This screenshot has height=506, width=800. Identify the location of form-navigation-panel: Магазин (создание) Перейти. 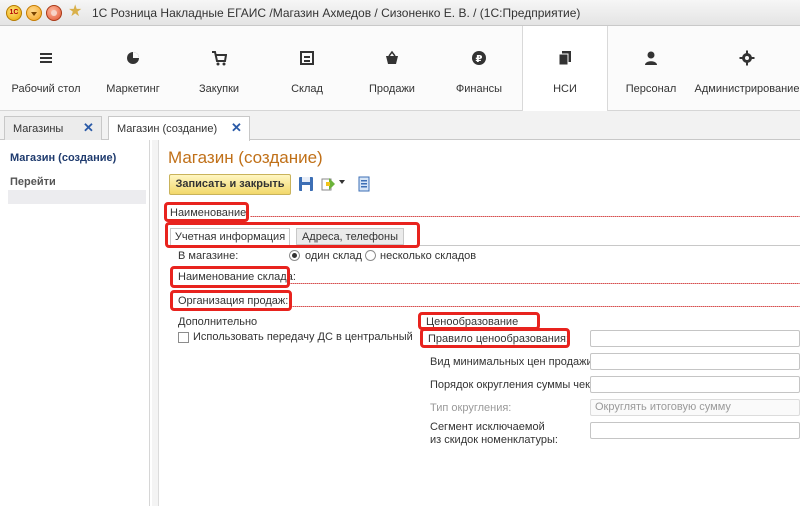
(75, 323).